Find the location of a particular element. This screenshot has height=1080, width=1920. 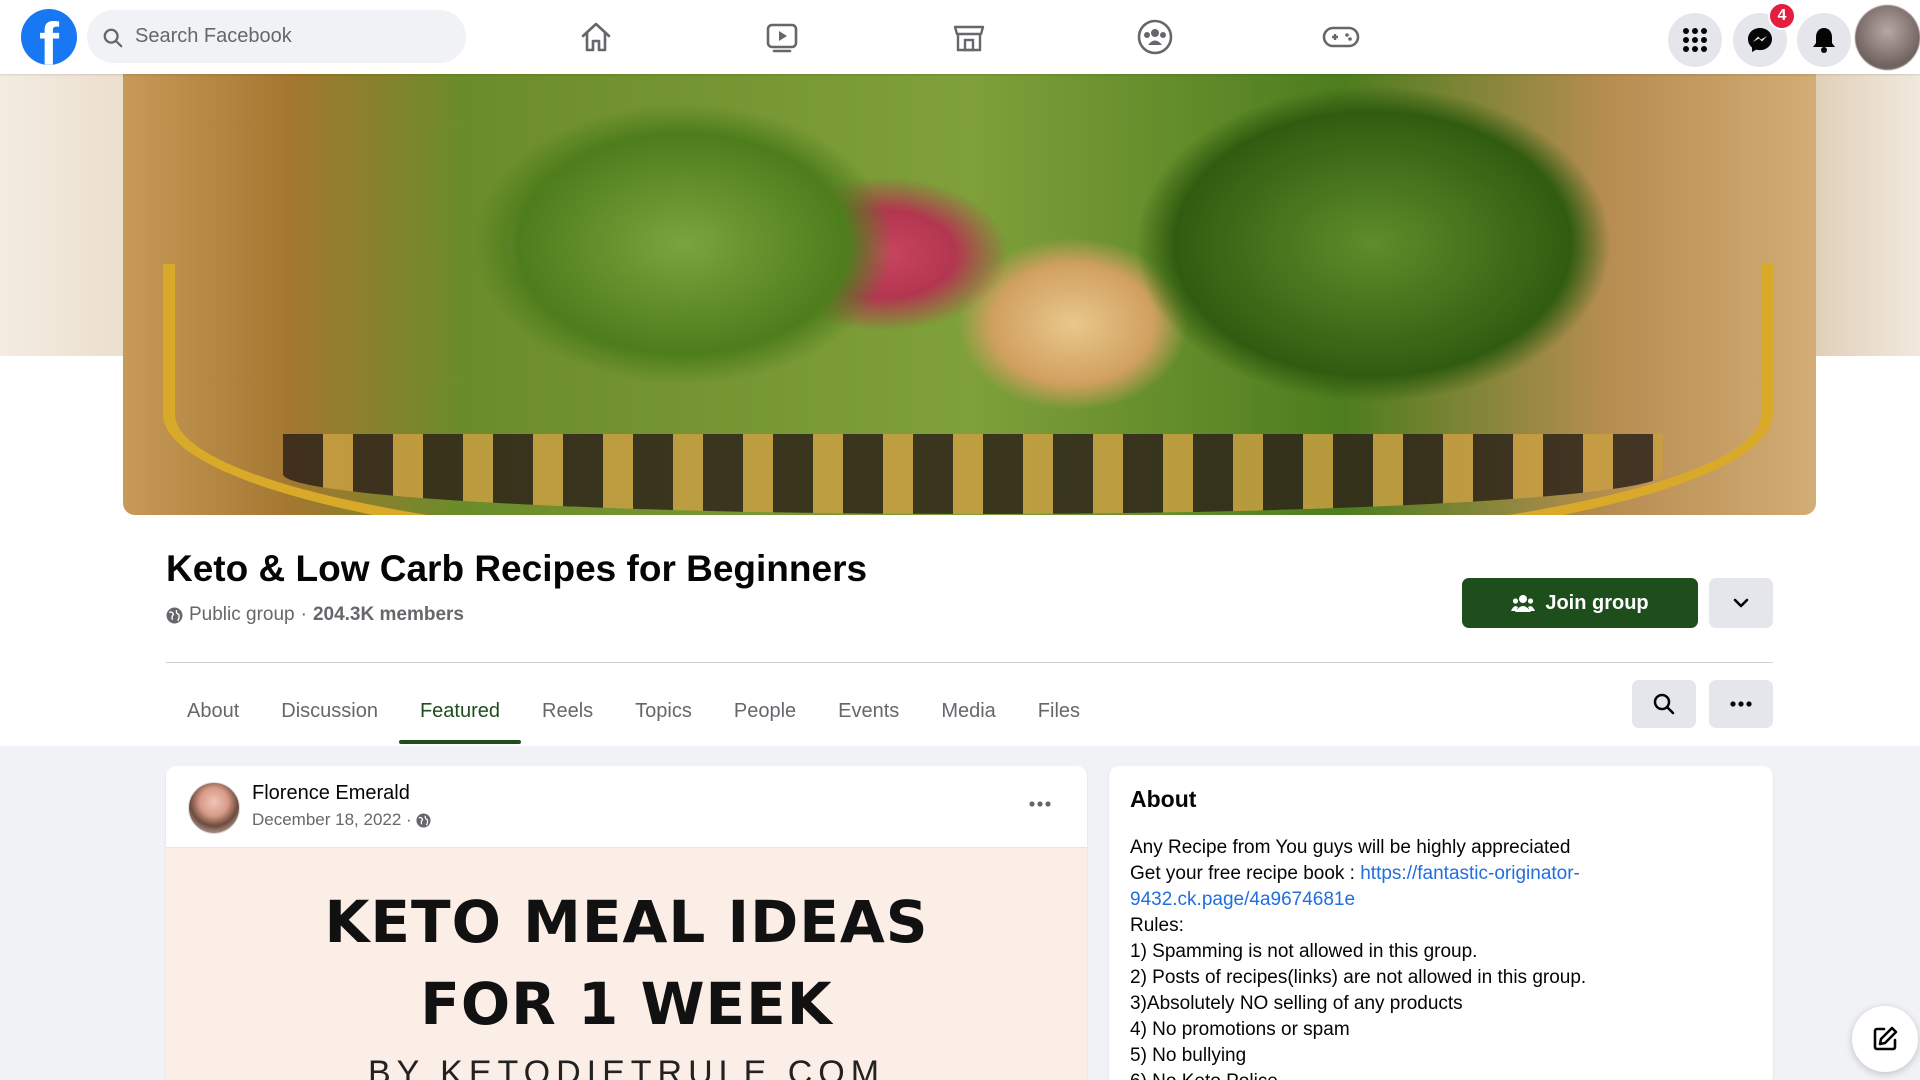

profile-avatar is located at coordinates (1887, 37).